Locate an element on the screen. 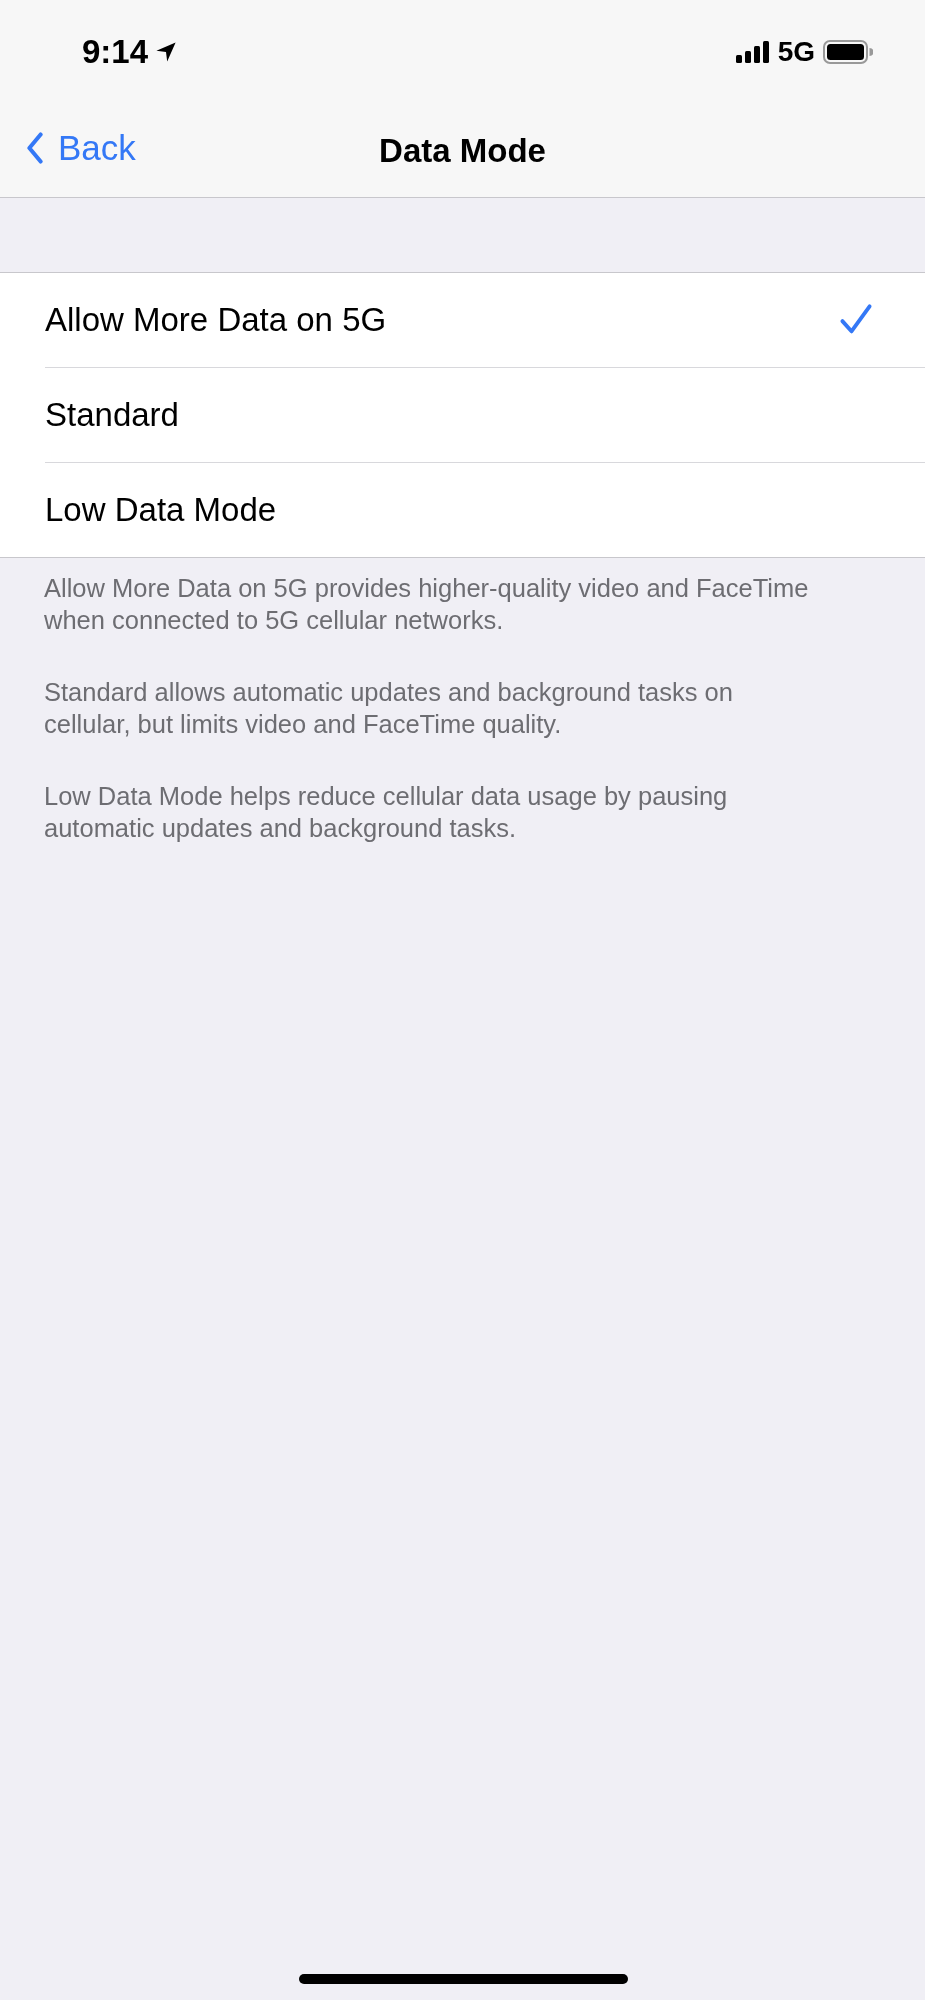  option-row: Allow More Data on 5G is located at coordinates (485, 320).